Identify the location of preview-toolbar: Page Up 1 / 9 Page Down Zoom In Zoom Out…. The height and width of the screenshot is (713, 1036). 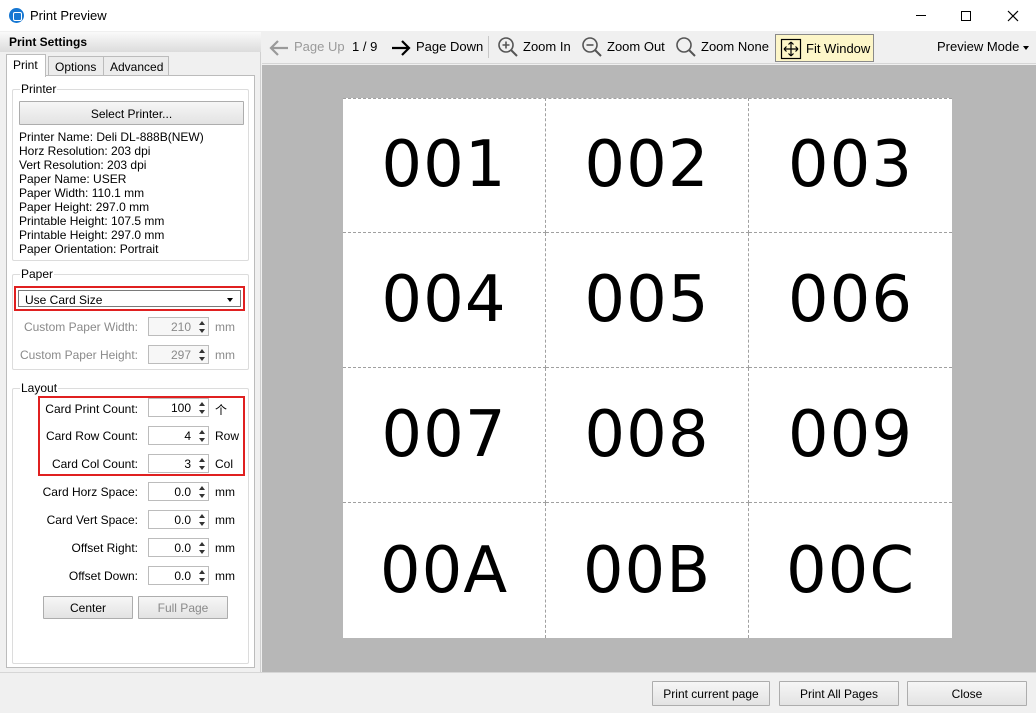
(649, 48).